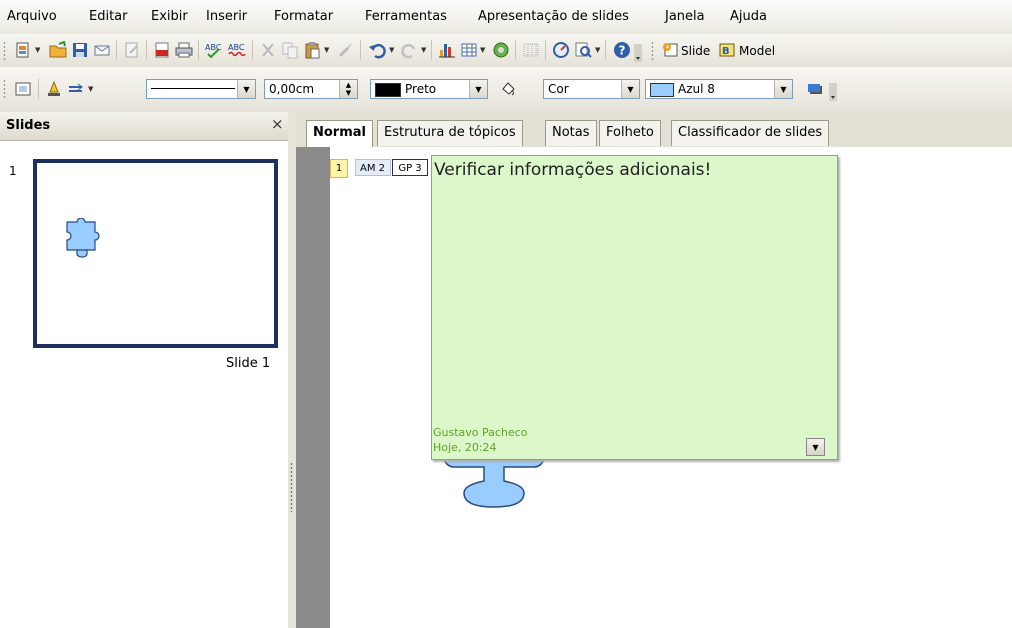 The image size is (1012, 628). I want to click on clone-formatting-icon, so click(346, 50).